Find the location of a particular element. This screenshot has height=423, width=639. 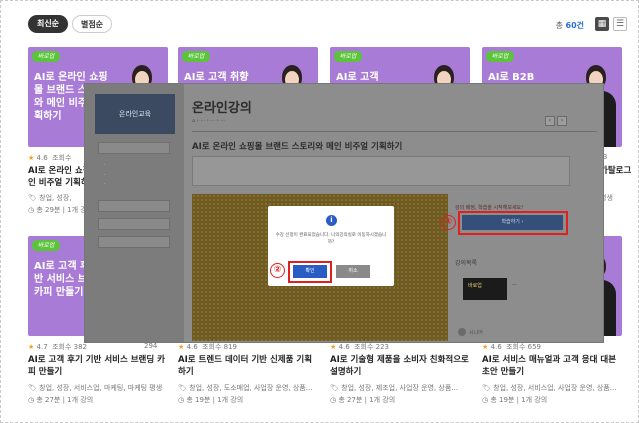

card-title: AI로 기술형 제품을 소비자 친화적으로 설명하기 is located at coordinates (400, 366).